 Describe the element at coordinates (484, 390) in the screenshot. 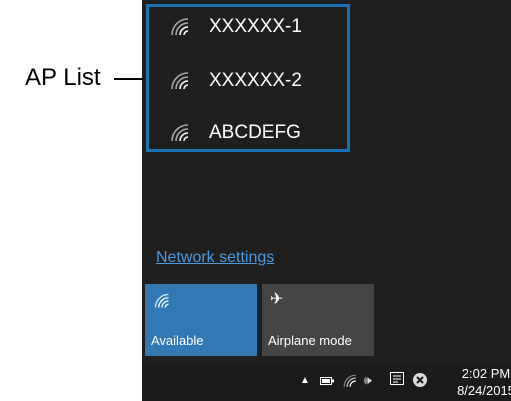

I see `clock-date: 8/24/2015` at that location.